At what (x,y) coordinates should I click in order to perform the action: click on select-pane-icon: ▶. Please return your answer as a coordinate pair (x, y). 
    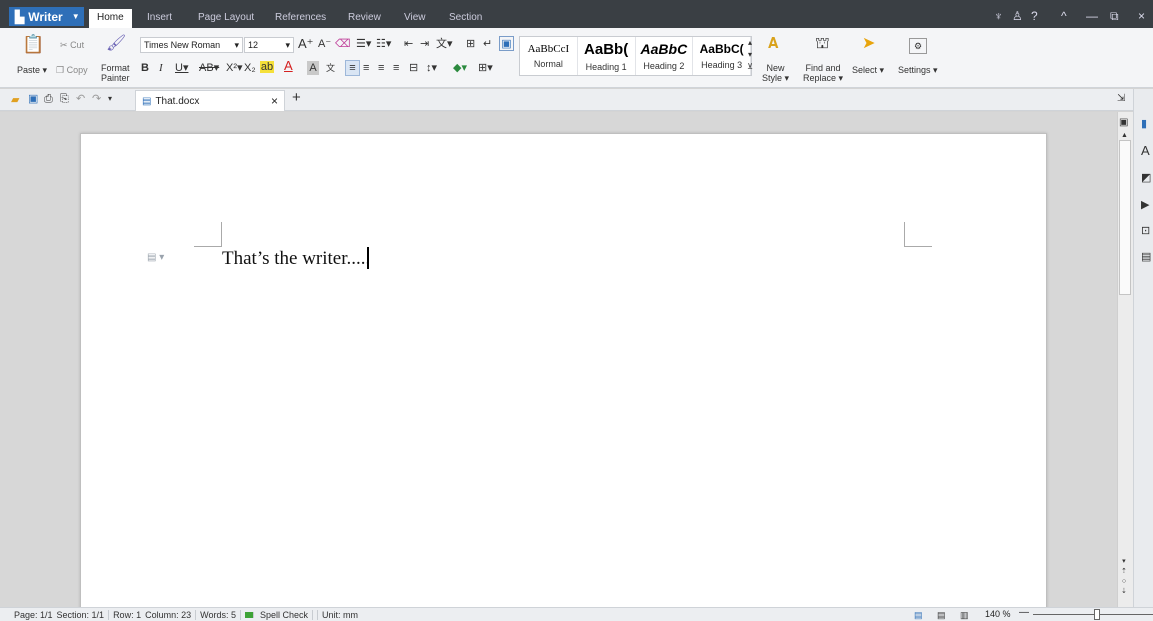
    Looking at the image, I should click on (1145, 205).